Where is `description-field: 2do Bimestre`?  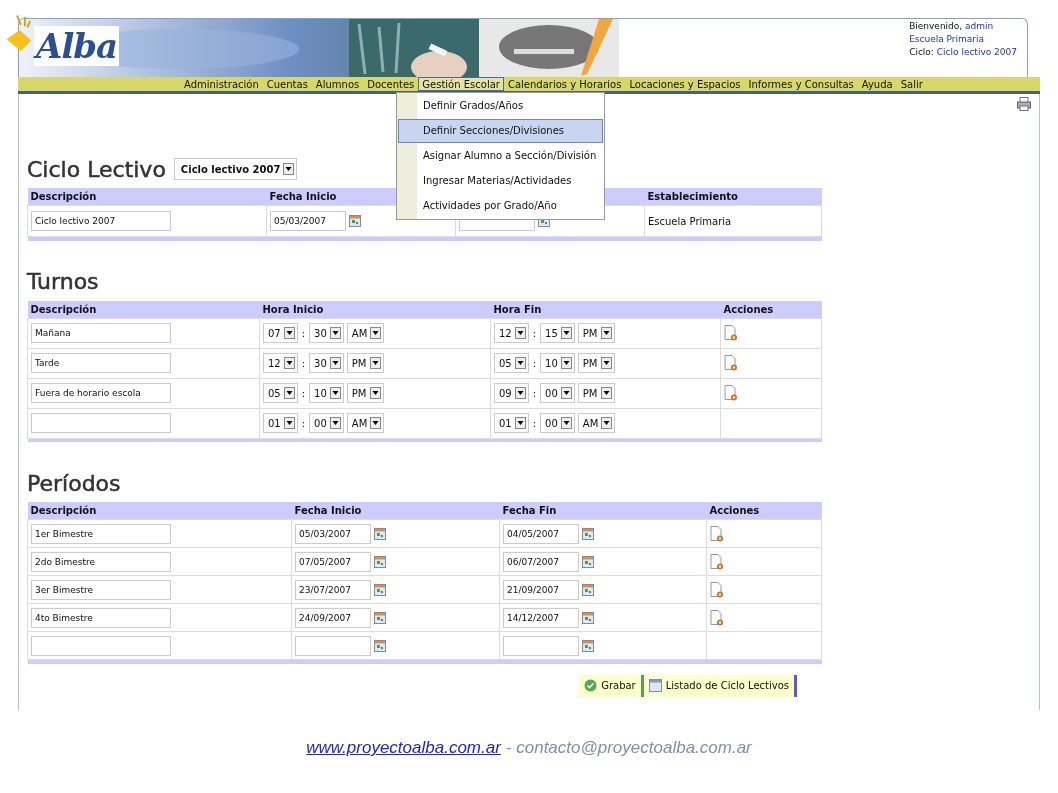
description-field: 2do Bimestre is located at coordinates (101, 561).